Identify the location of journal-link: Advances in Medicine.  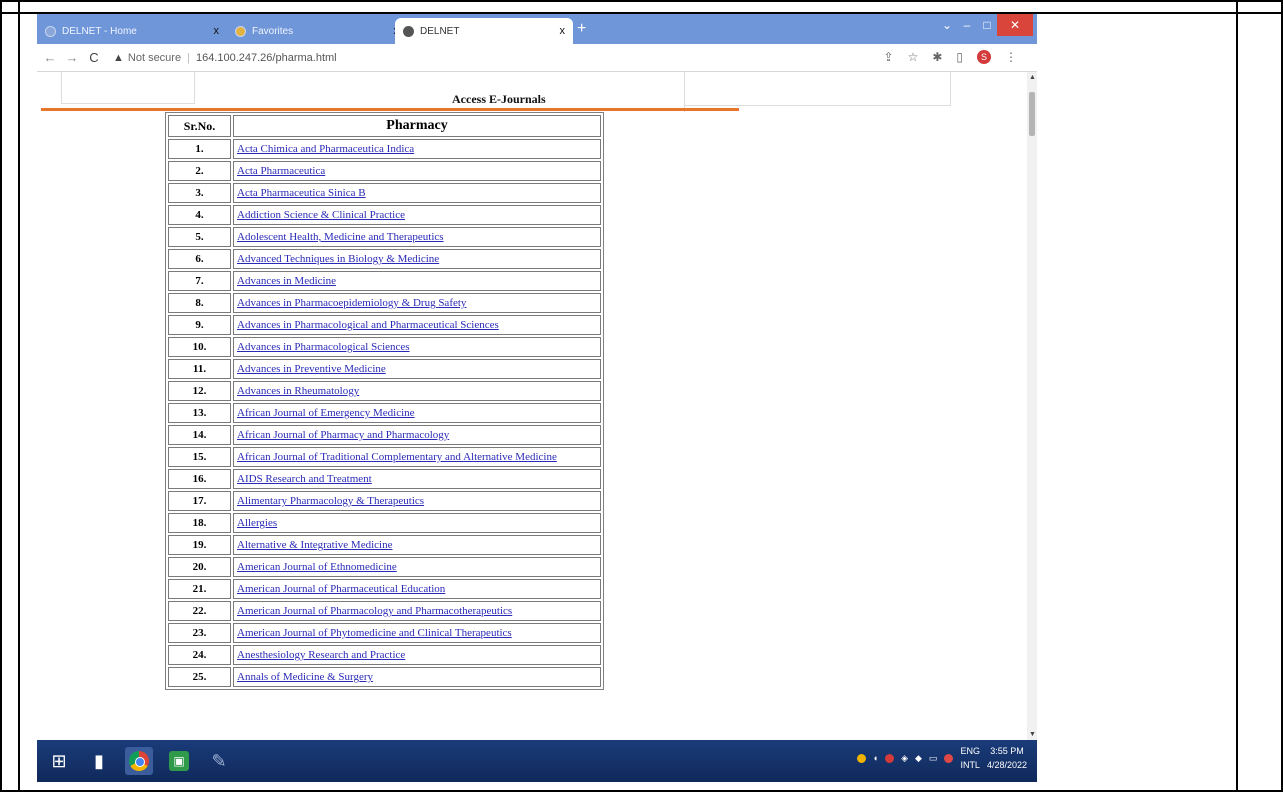
(286, 281).